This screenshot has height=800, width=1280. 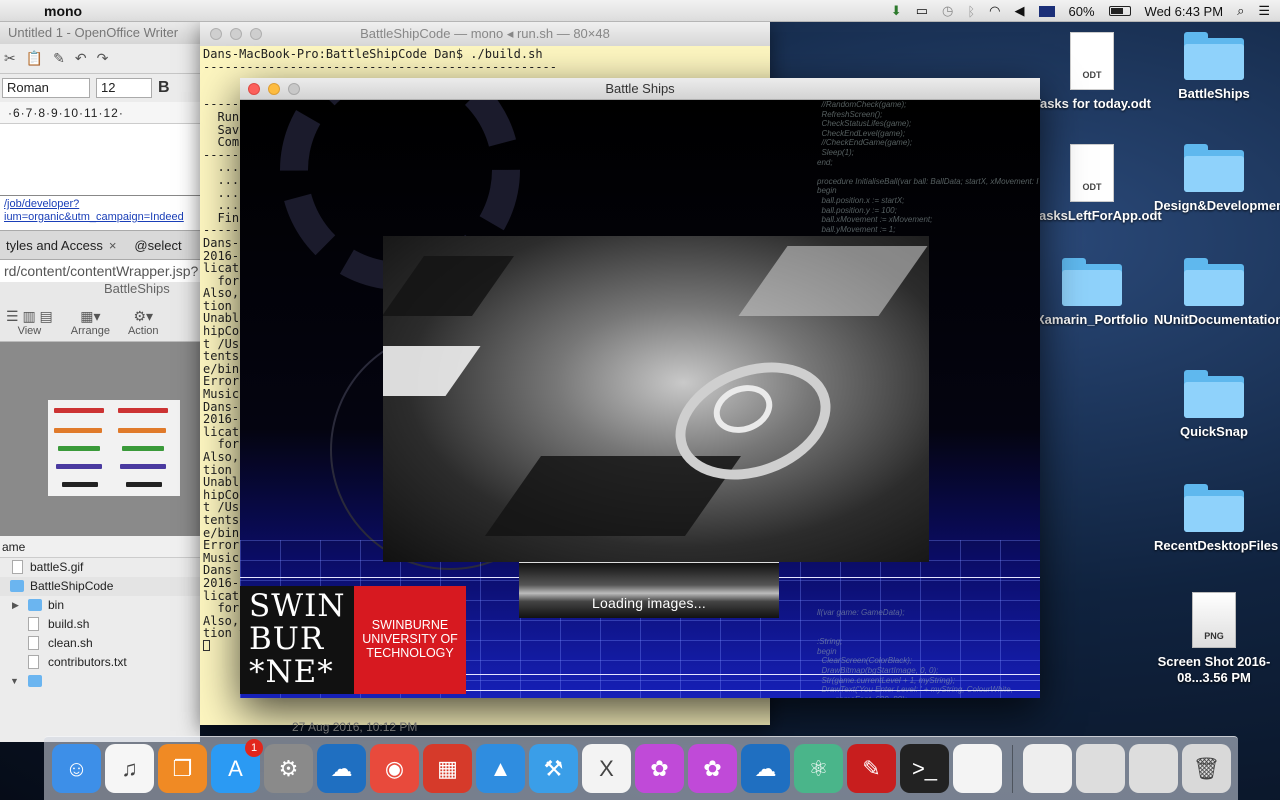 I want to click on desktop-icon: PNG Screen Shot 2016-08...3.56 PM, so click(x=1214, y=639).